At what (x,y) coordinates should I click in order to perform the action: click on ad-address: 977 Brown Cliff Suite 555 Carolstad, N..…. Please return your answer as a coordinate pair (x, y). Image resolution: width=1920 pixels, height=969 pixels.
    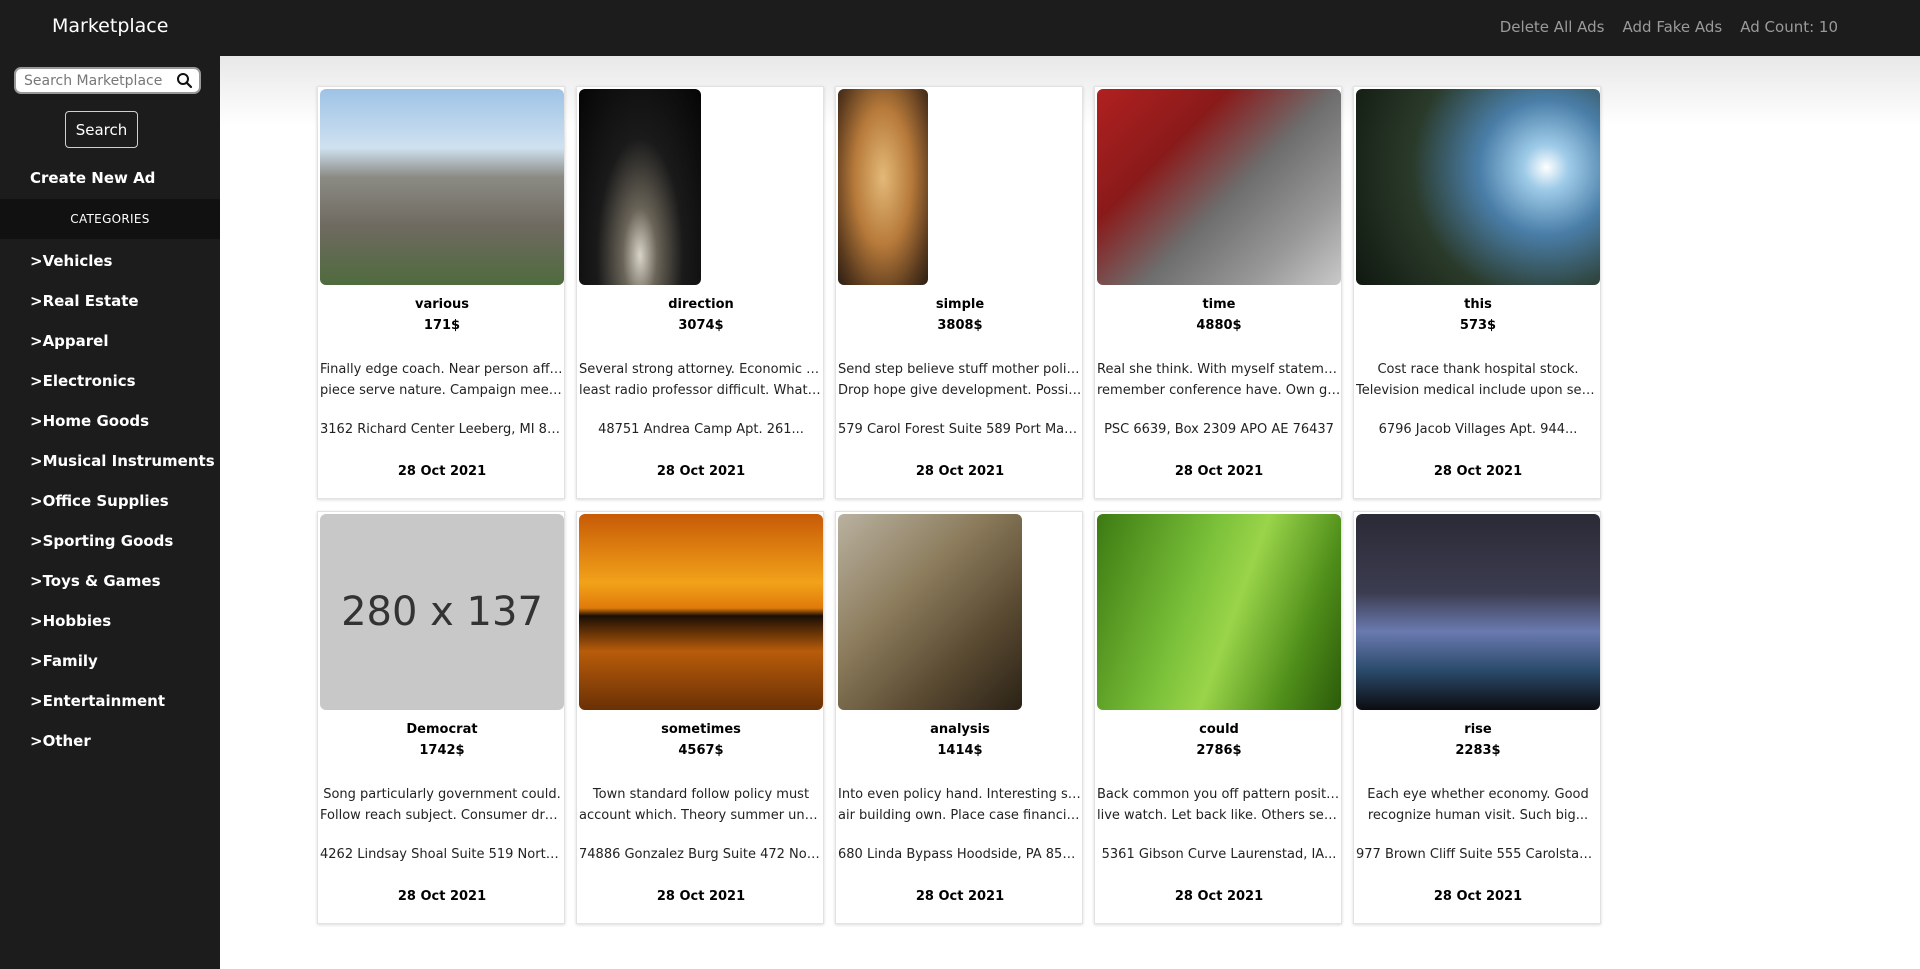
    Looking at the image, I should click on (1478, 854).